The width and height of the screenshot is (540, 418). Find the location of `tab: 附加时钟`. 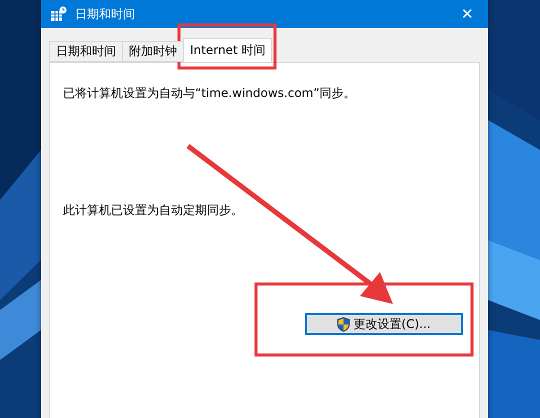

tab: 附加时钟 is located at coordinates (153, 51).